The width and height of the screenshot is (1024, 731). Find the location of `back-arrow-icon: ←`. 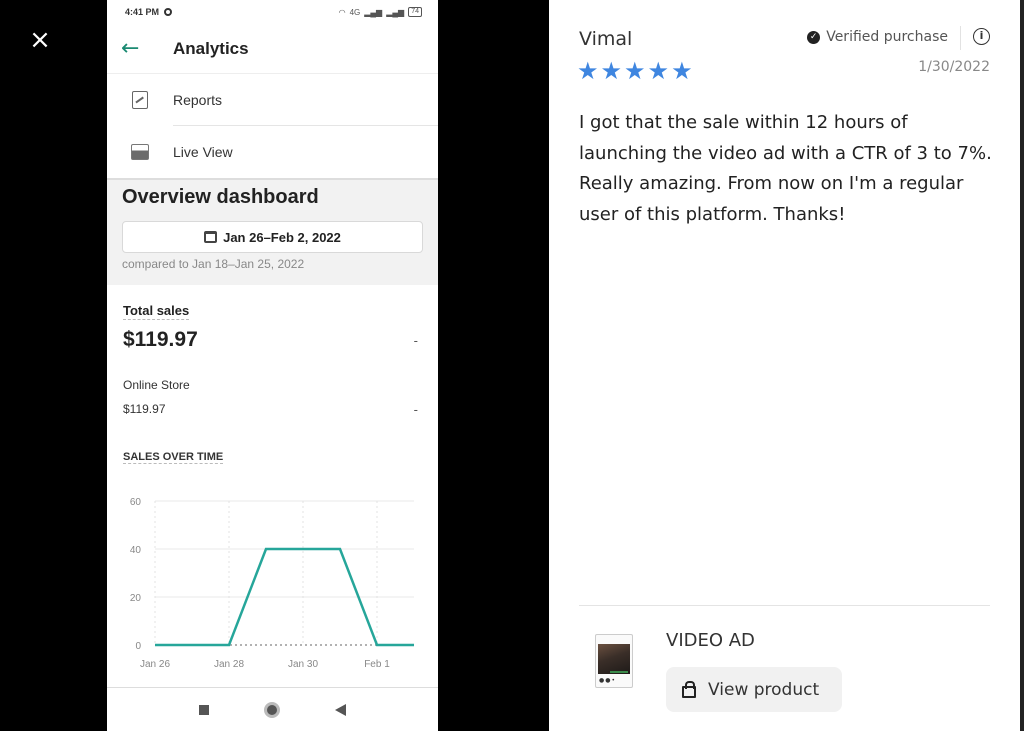

back-arrow-icon: ← is located at coordinates (133, 48).